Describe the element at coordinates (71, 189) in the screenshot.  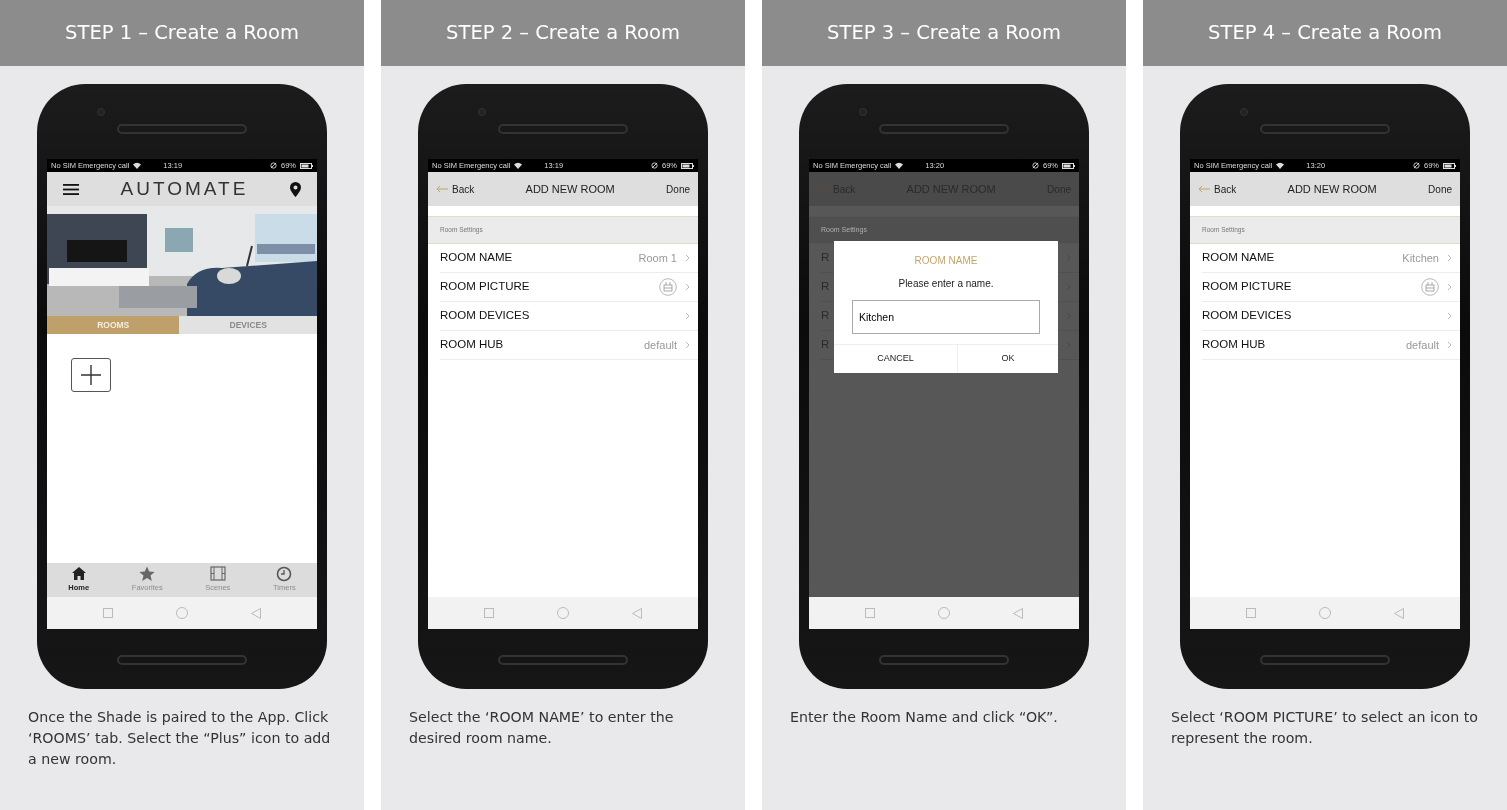
I see `menu-icon` at that location.